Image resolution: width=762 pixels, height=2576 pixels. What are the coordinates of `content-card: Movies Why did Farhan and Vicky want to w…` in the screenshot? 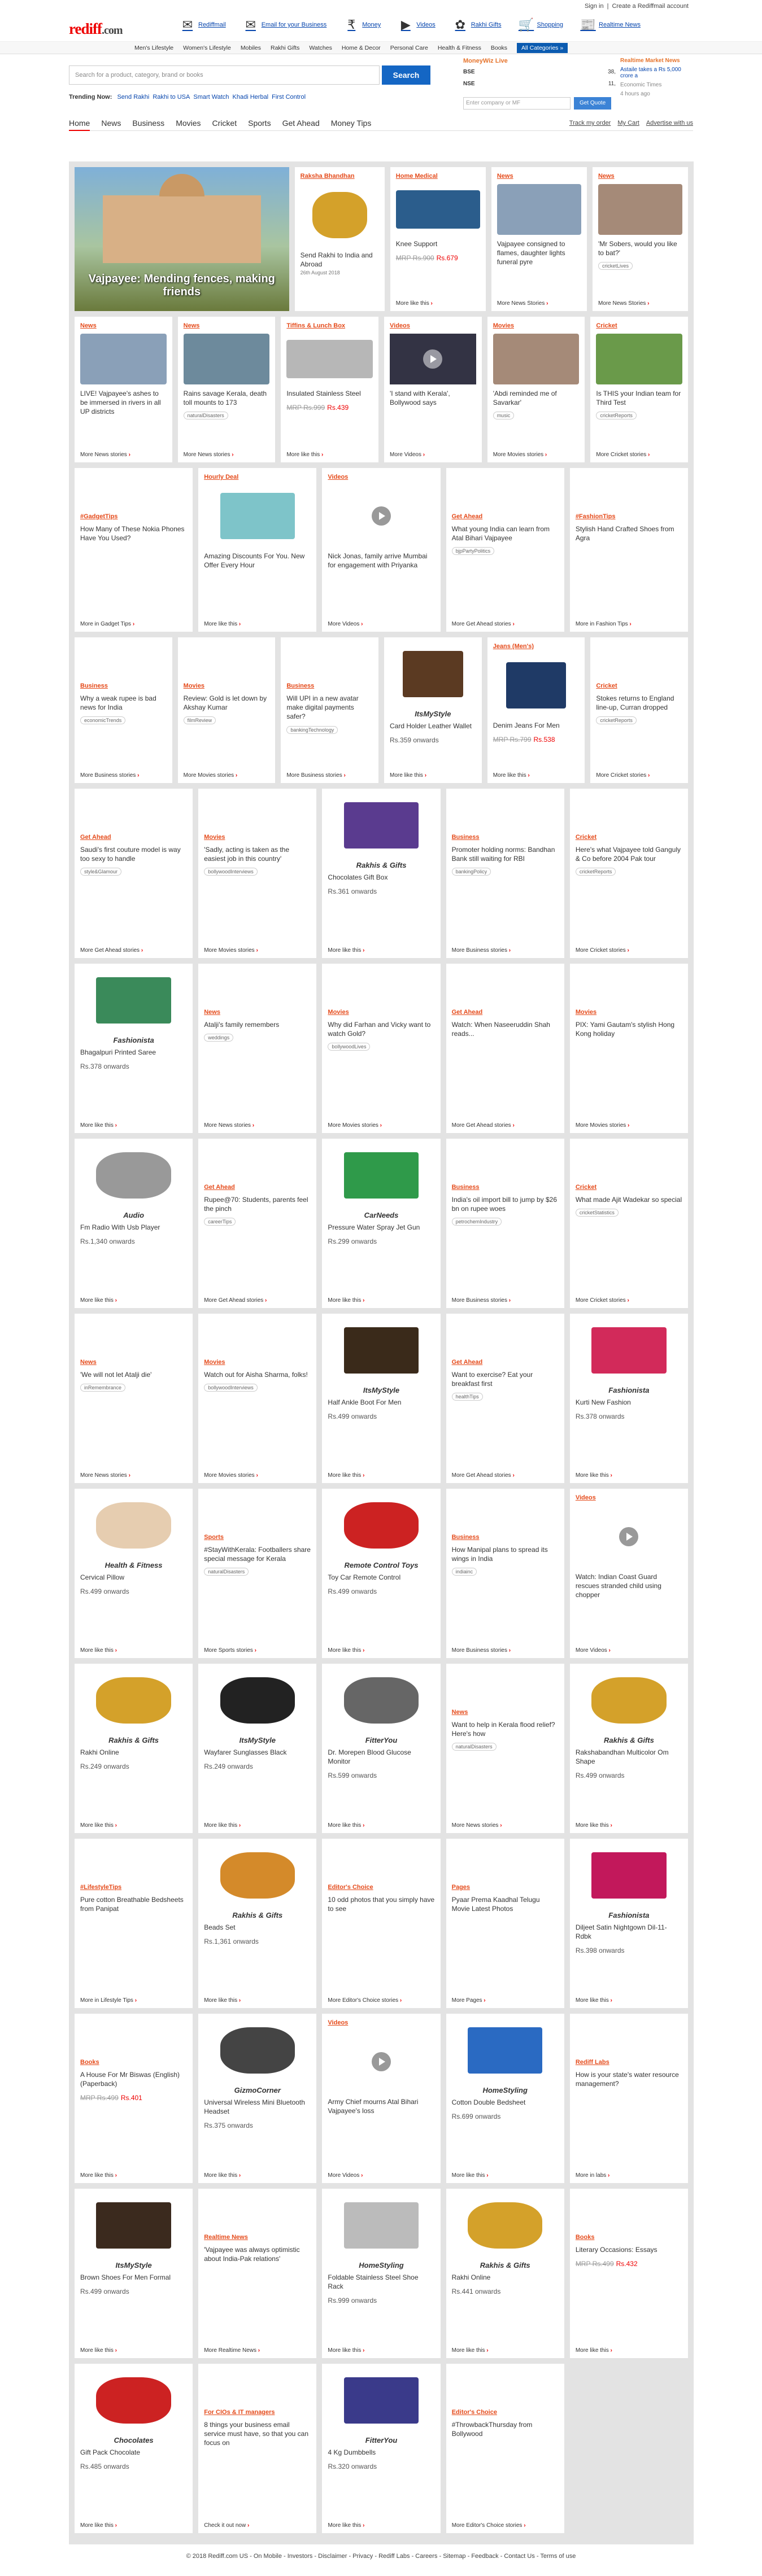 It's located at (381, 1048).